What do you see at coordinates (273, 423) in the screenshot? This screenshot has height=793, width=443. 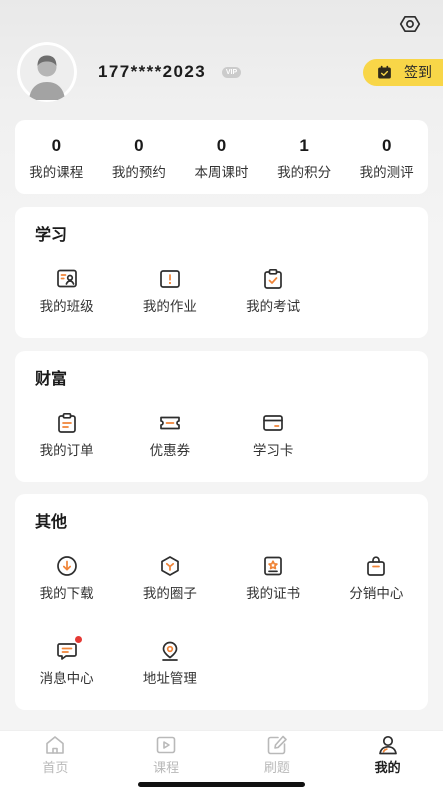 I see `study-card-icon` at bounding box center [273, 423].